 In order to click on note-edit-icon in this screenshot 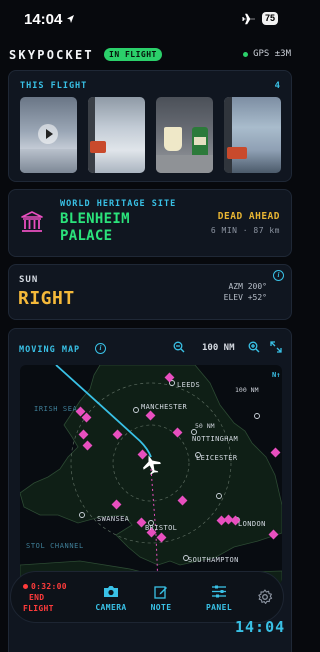, I will do `click(160, 592)`.